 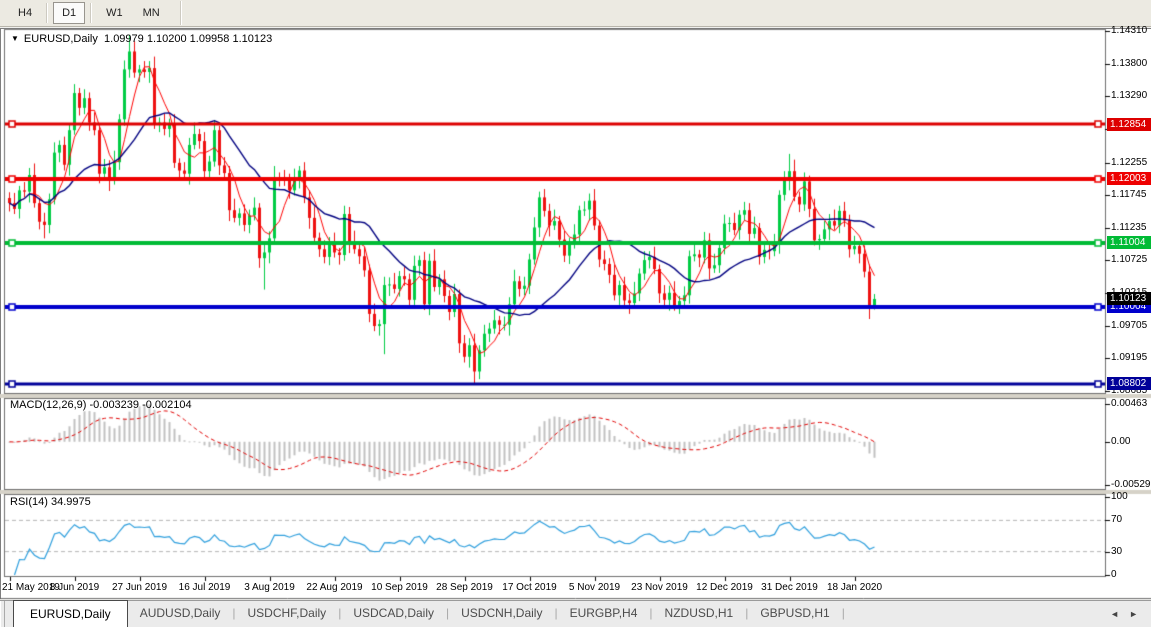 I want to click on date-axis-label: 27 Jun 2019, so click(x=139, y=587).